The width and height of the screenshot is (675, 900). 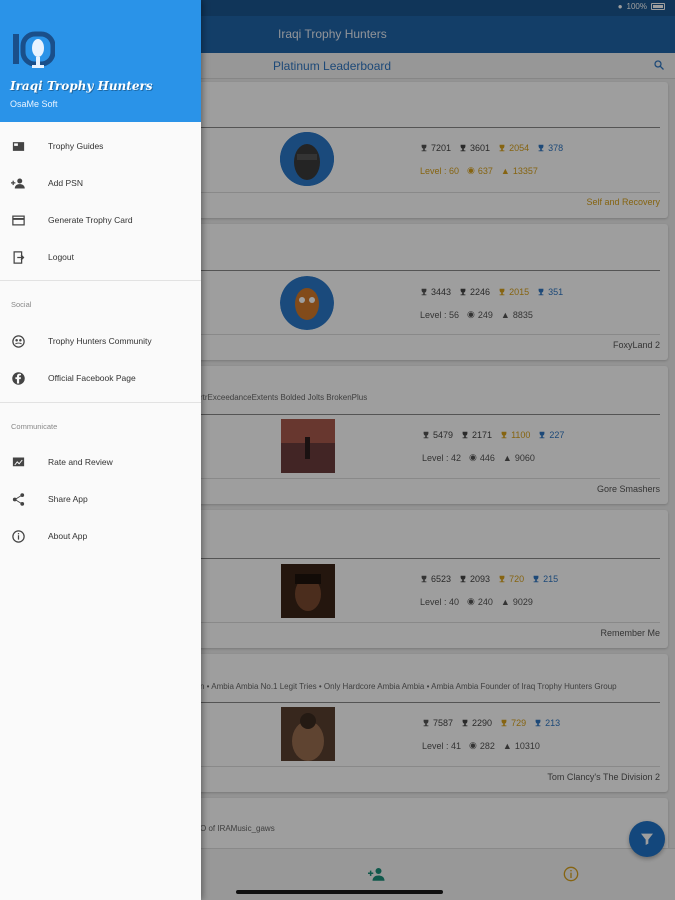 What do you see at coordinates (100, 220) in the screenshot?
I see `menu-item-generate-card: Generate Trophy Card` at bounding box center [100, 220].